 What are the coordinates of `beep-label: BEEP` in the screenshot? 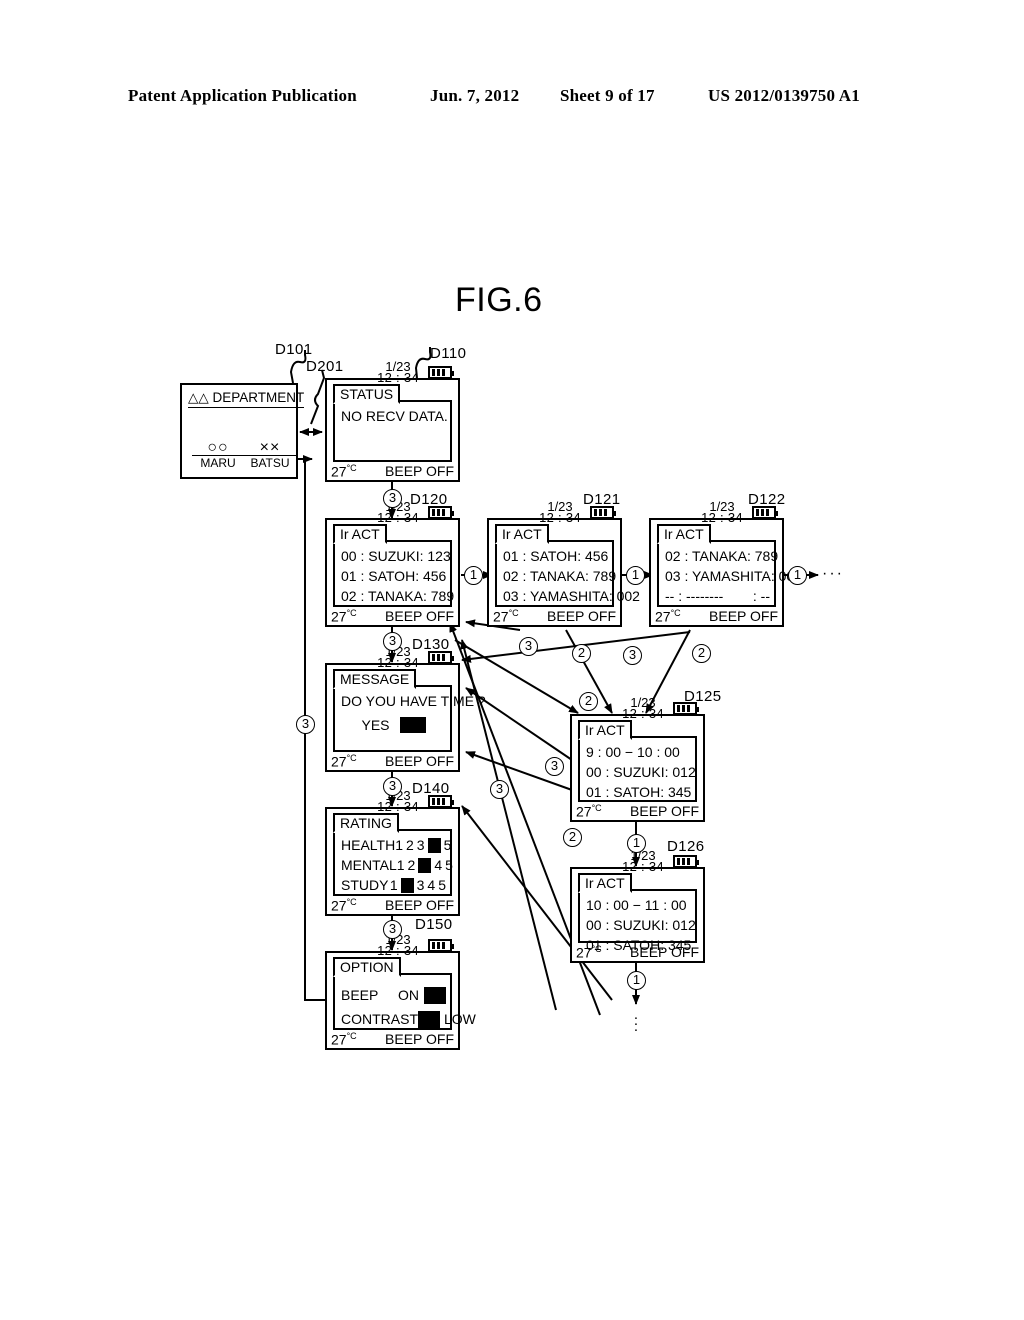 It's located at (360, 995).